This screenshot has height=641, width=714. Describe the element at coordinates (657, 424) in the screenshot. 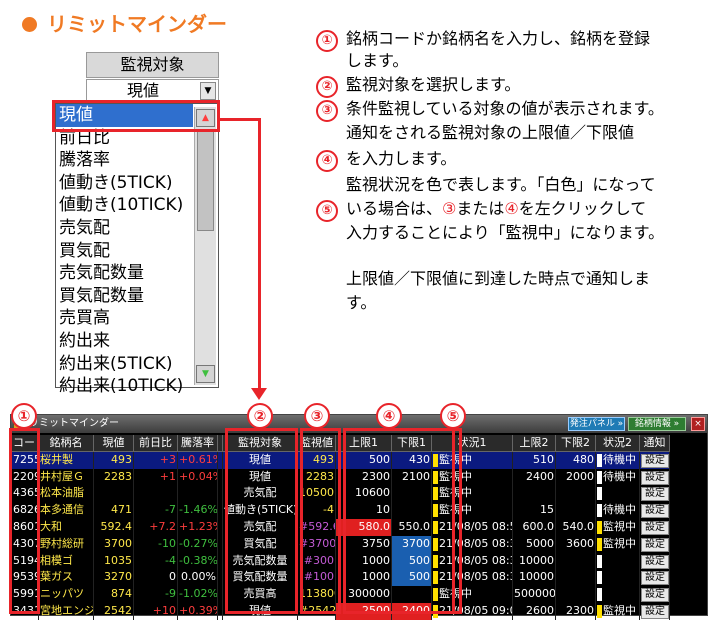

I see `stock-info-button: 銘柄情報 »` at that location.